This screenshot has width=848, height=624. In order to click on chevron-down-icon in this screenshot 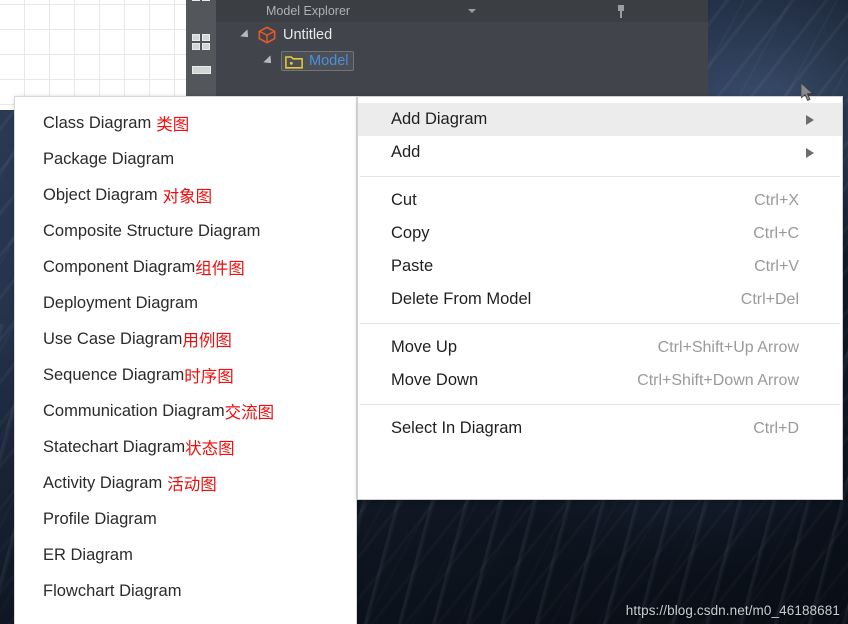, I will do `click(472, 11)`.